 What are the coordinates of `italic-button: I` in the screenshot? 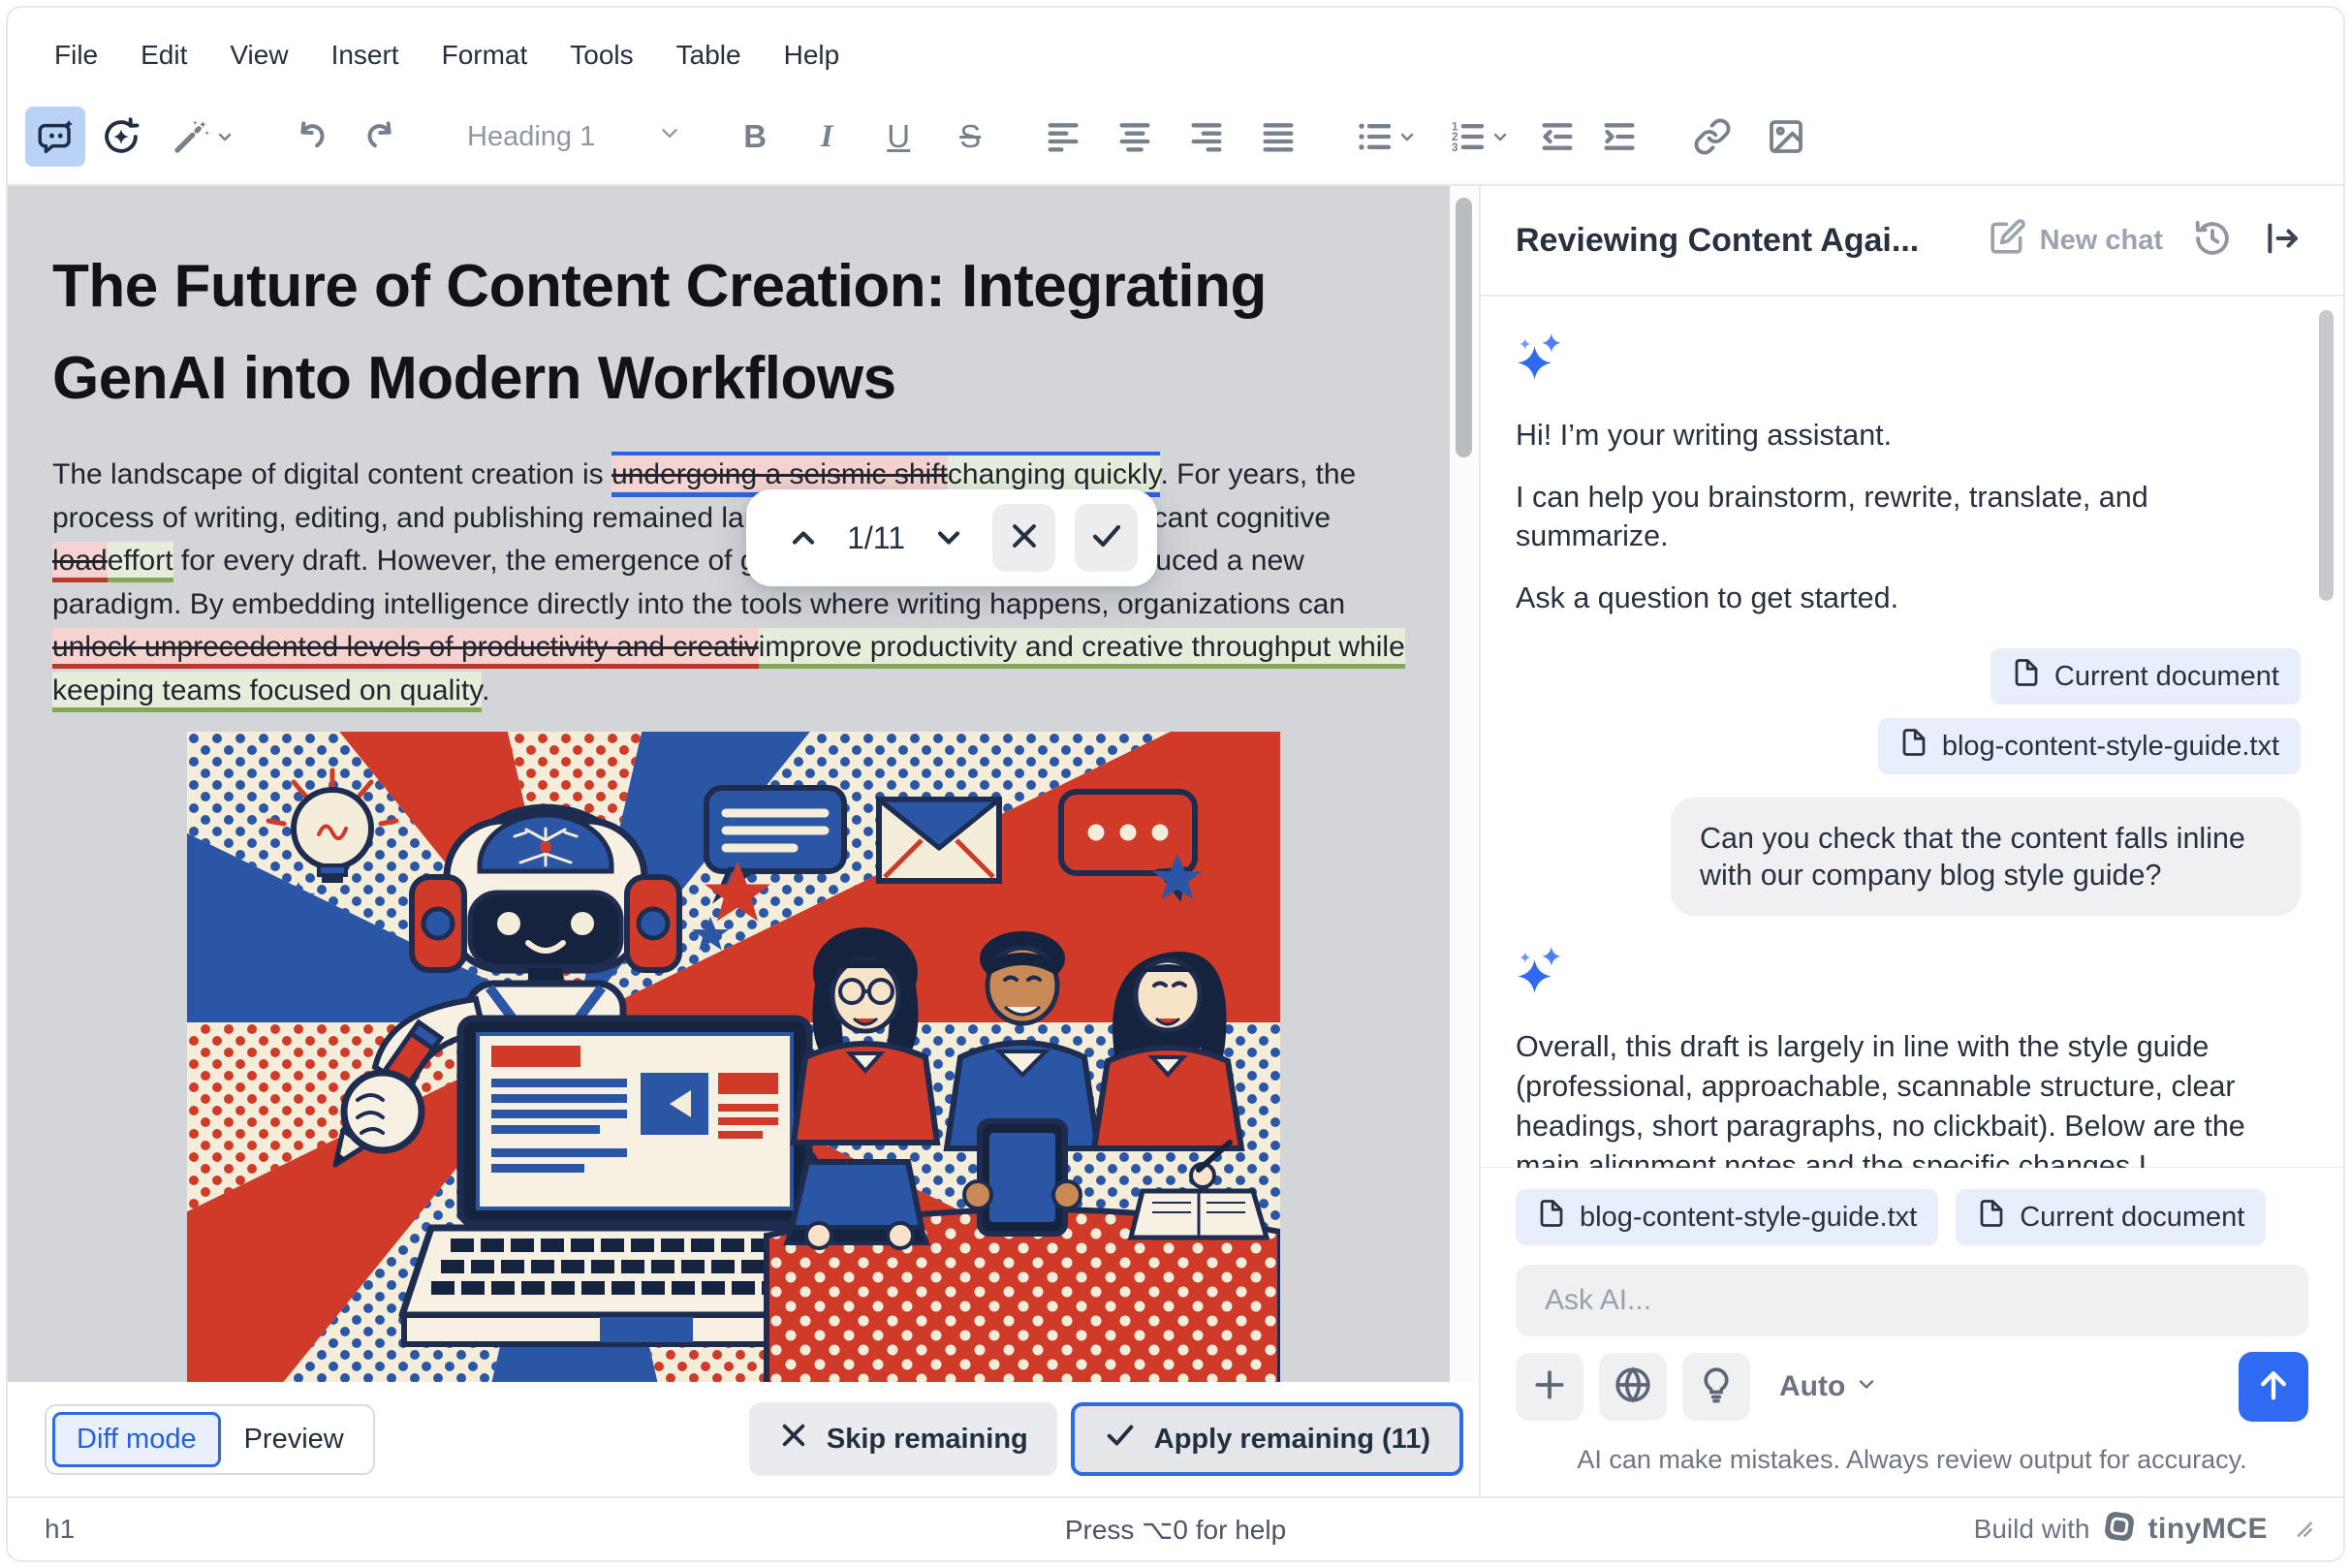 It's located at (827, 137).